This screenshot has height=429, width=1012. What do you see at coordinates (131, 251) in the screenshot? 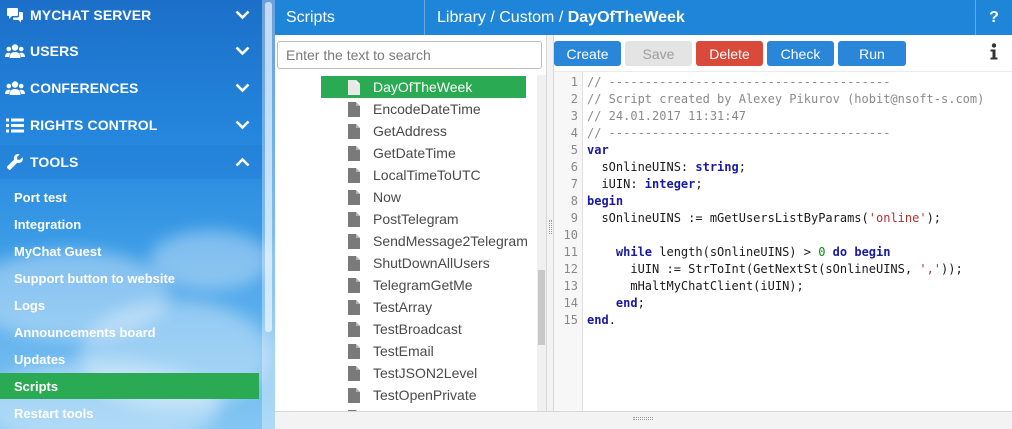
I see `sidebar-item-mychat-guest: MyChat Guest` at bounding box center [131, 251].